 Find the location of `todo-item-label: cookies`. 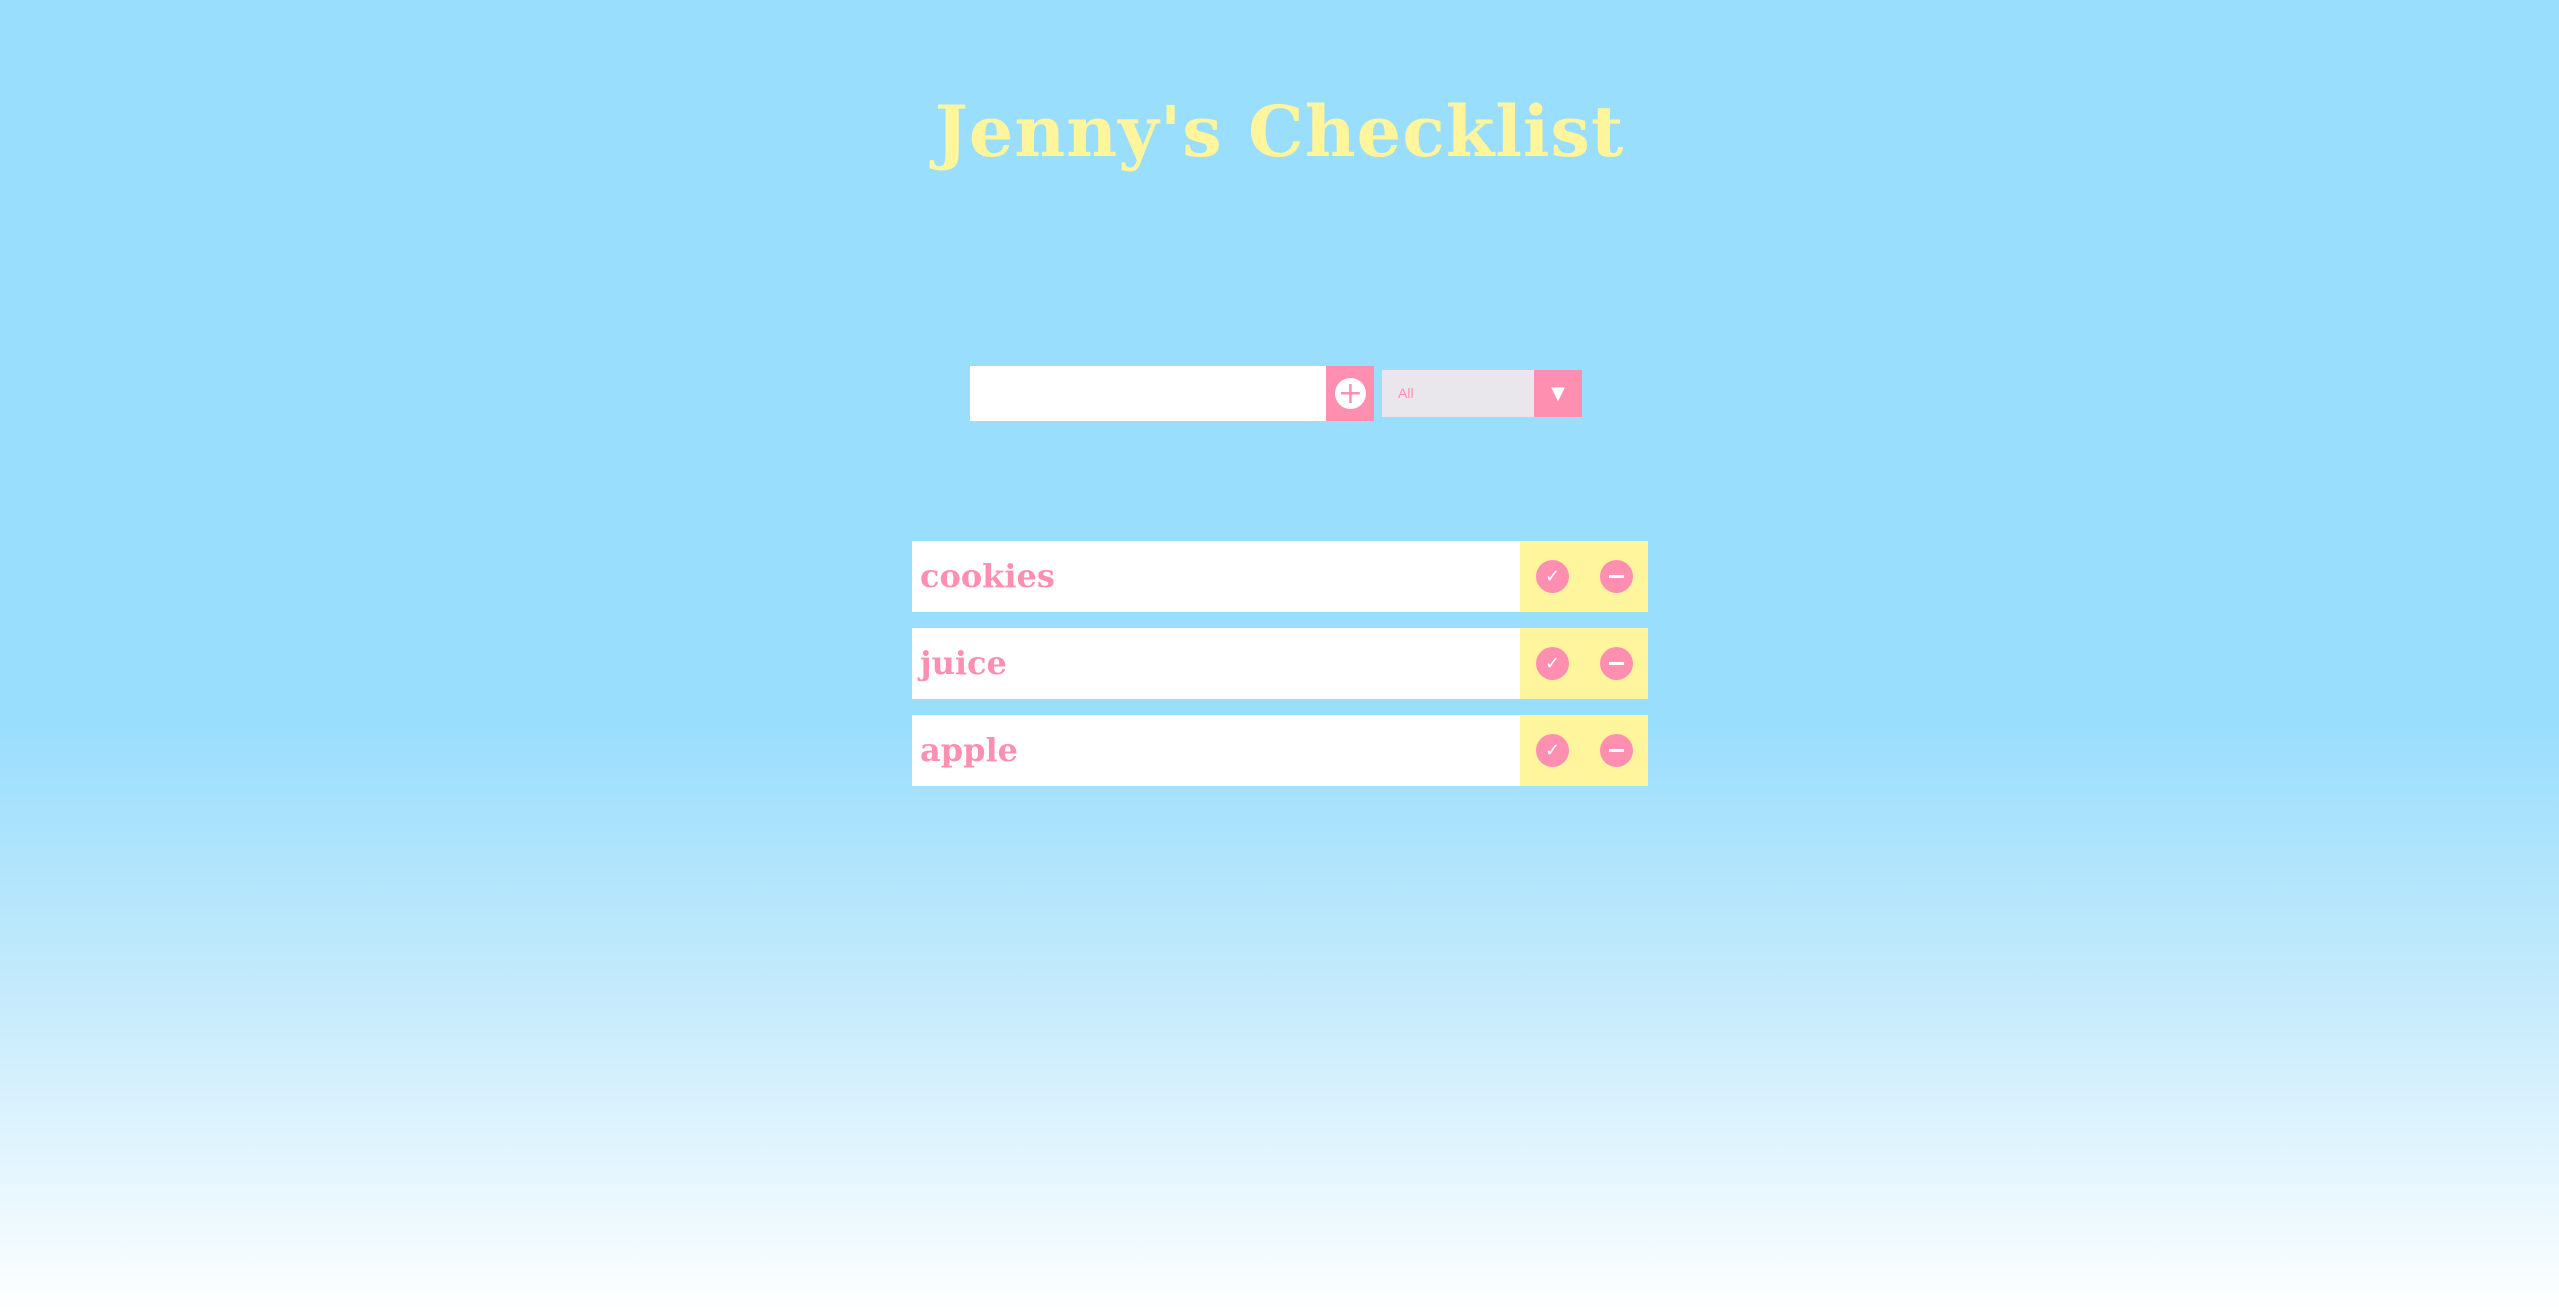

todo-item-label: cookies is located at coordinates (987, 576).